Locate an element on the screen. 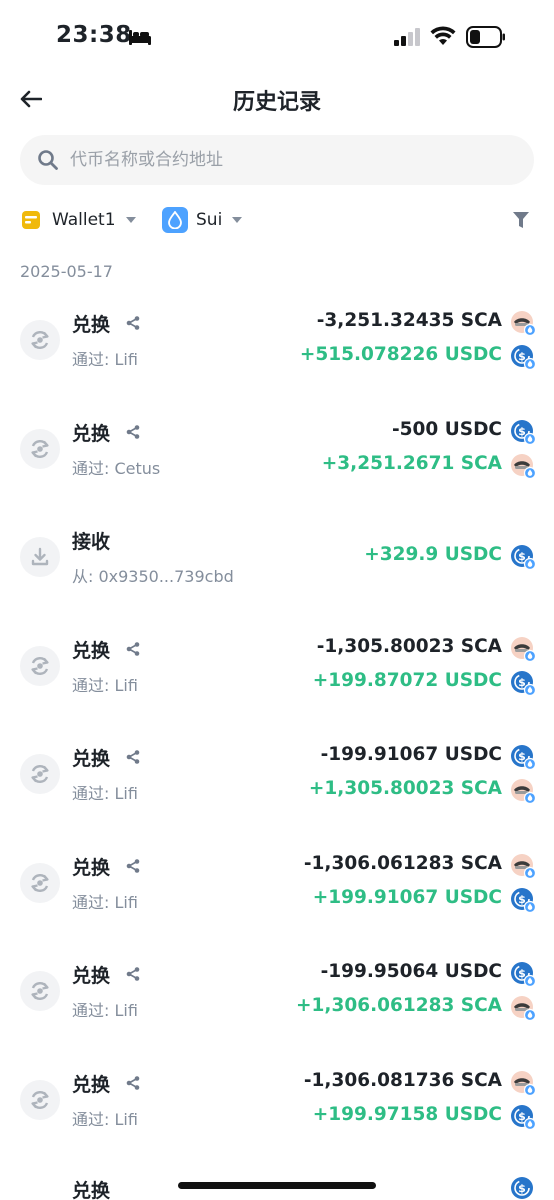 The height and width of the screenshot is (1200, 554). amount-in: +515.078226 USDC is located at coordinates (400, 354).